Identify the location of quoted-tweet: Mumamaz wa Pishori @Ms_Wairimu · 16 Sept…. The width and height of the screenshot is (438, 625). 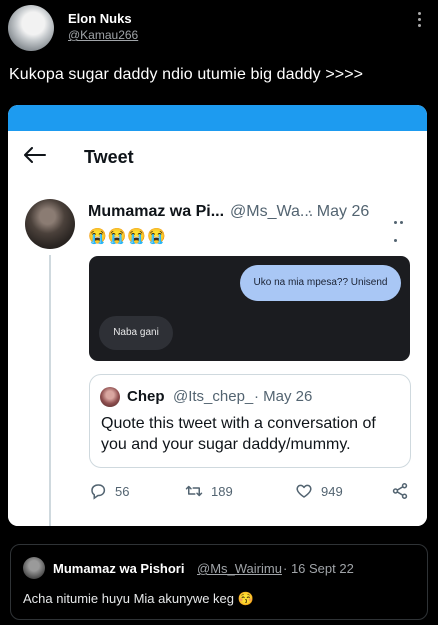
(219, 582).